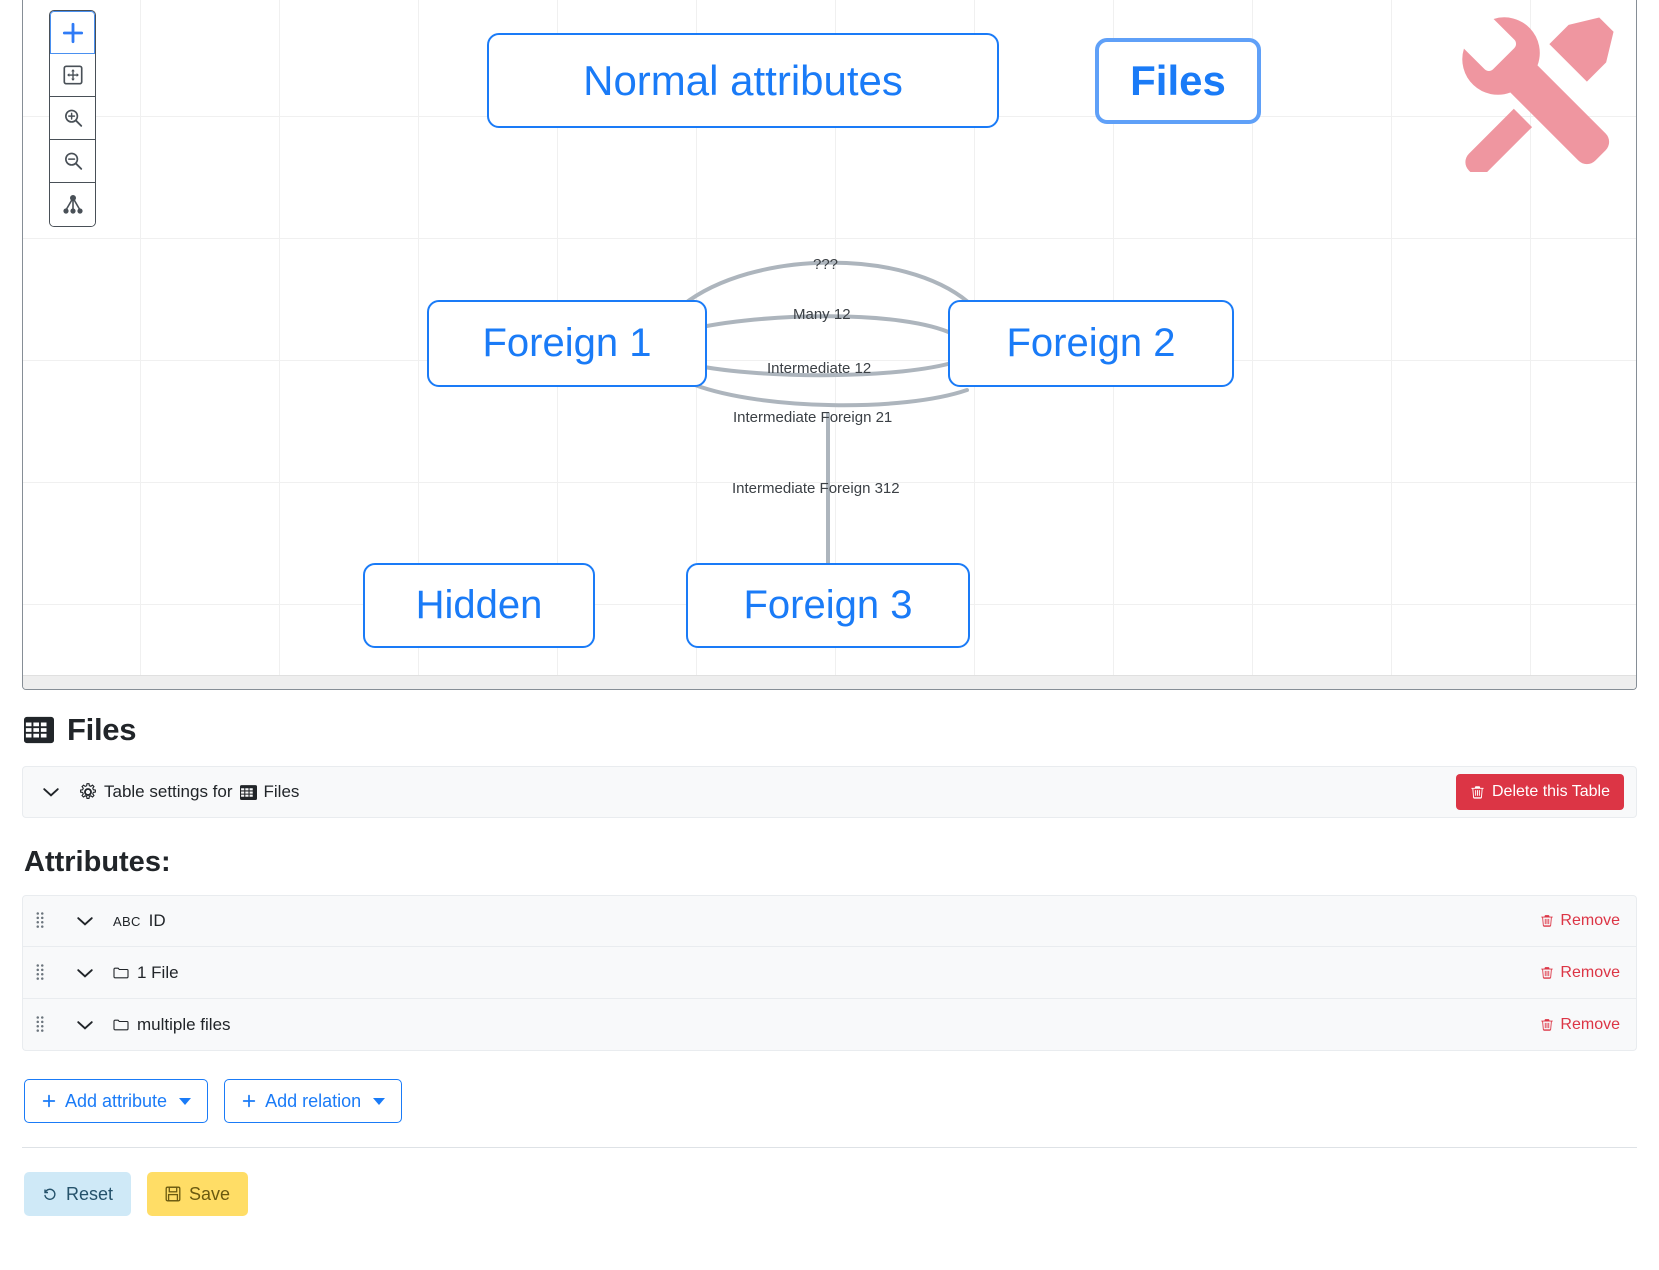 The image size is (1659, 1270). I want to click on save-button: Save, so click(198, 1194).